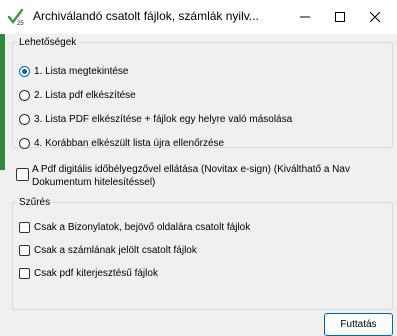 The height and width of the screenshot is (336, 397). Describe the element at coordinates (48, 42) in the screenshot. I see `options-group-legend: Lehetőségek` at that location.